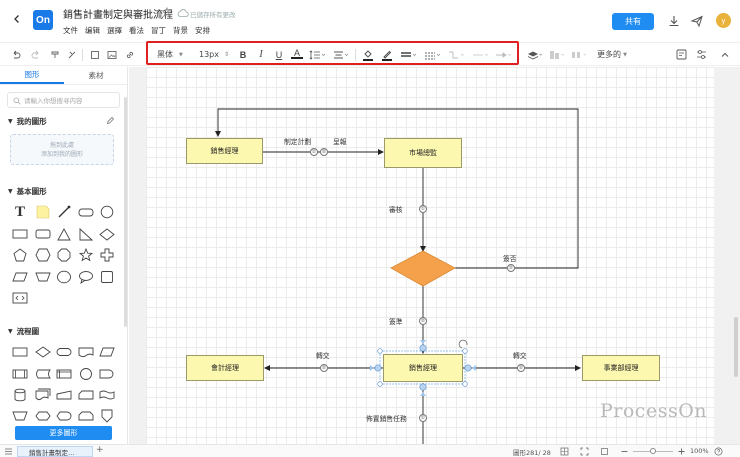 This screenshot has height=457, width=740. I want to click on note-shape-icon, so click(43, 212).